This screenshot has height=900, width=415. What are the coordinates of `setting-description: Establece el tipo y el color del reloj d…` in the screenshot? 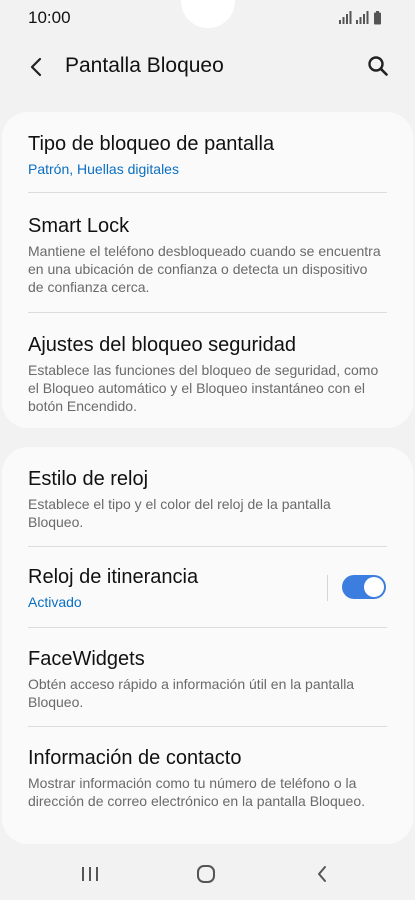 It's located at (179, 513).